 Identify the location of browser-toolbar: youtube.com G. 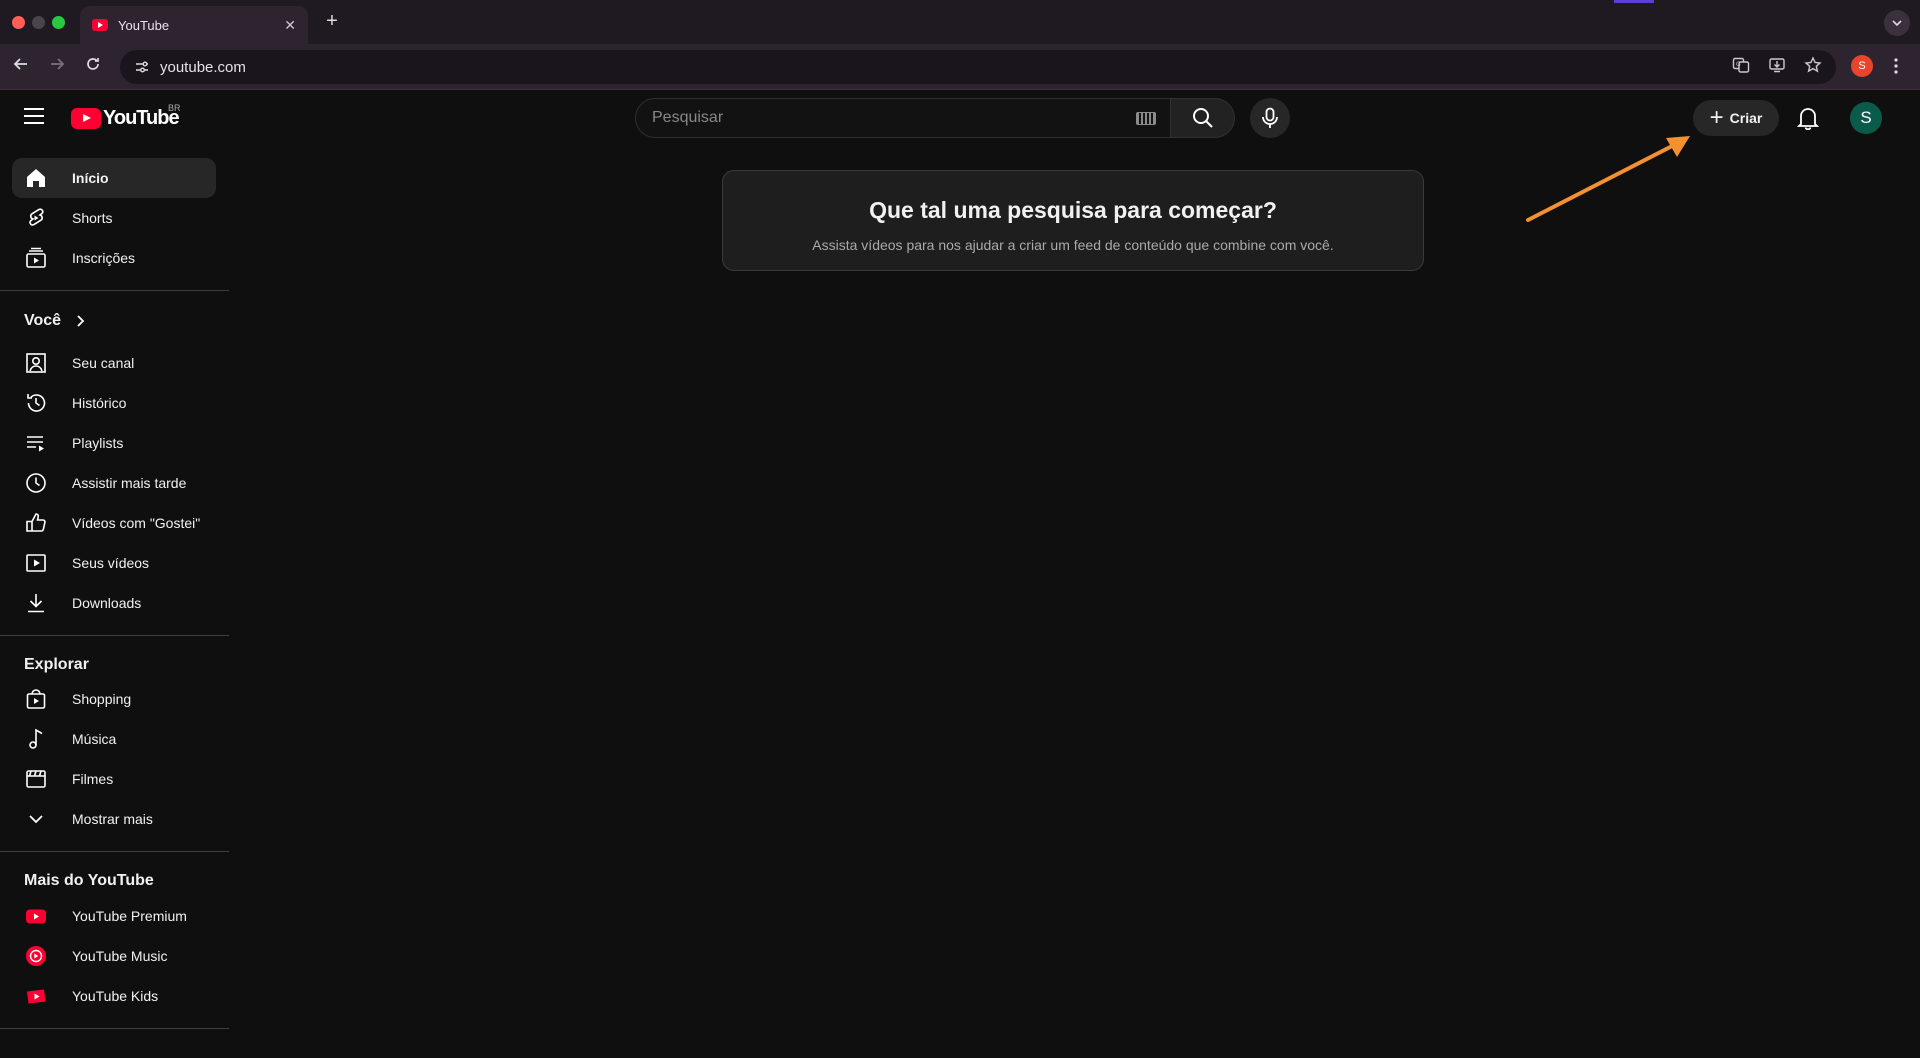
(960, 67).